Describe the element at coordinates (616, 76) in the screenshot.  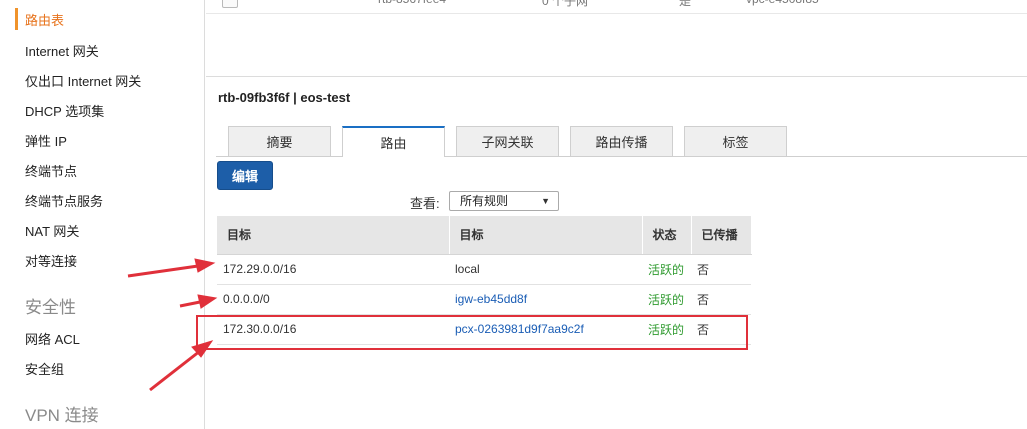
I see `panel-divider` at that location.